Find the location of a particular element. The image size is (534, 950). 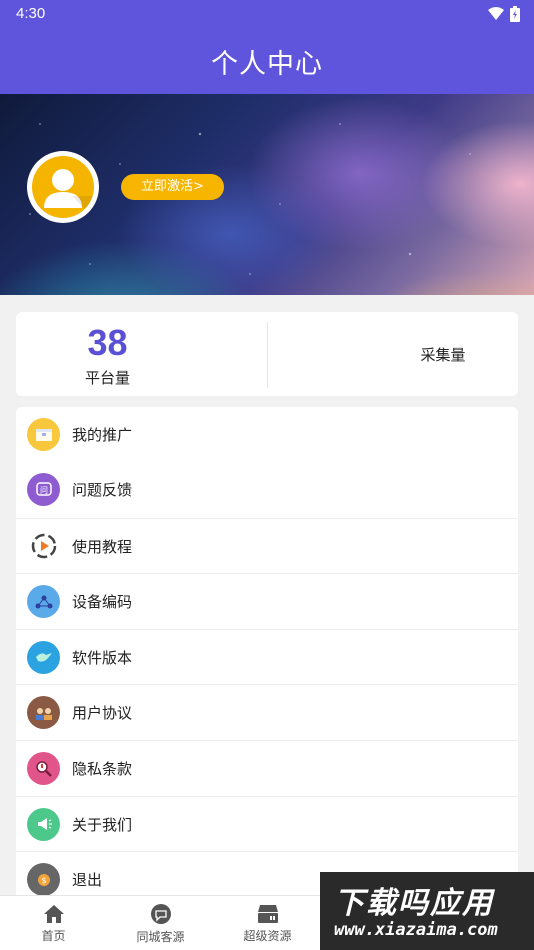

status-bar: 4:30 is located at coordinates (267, 14).